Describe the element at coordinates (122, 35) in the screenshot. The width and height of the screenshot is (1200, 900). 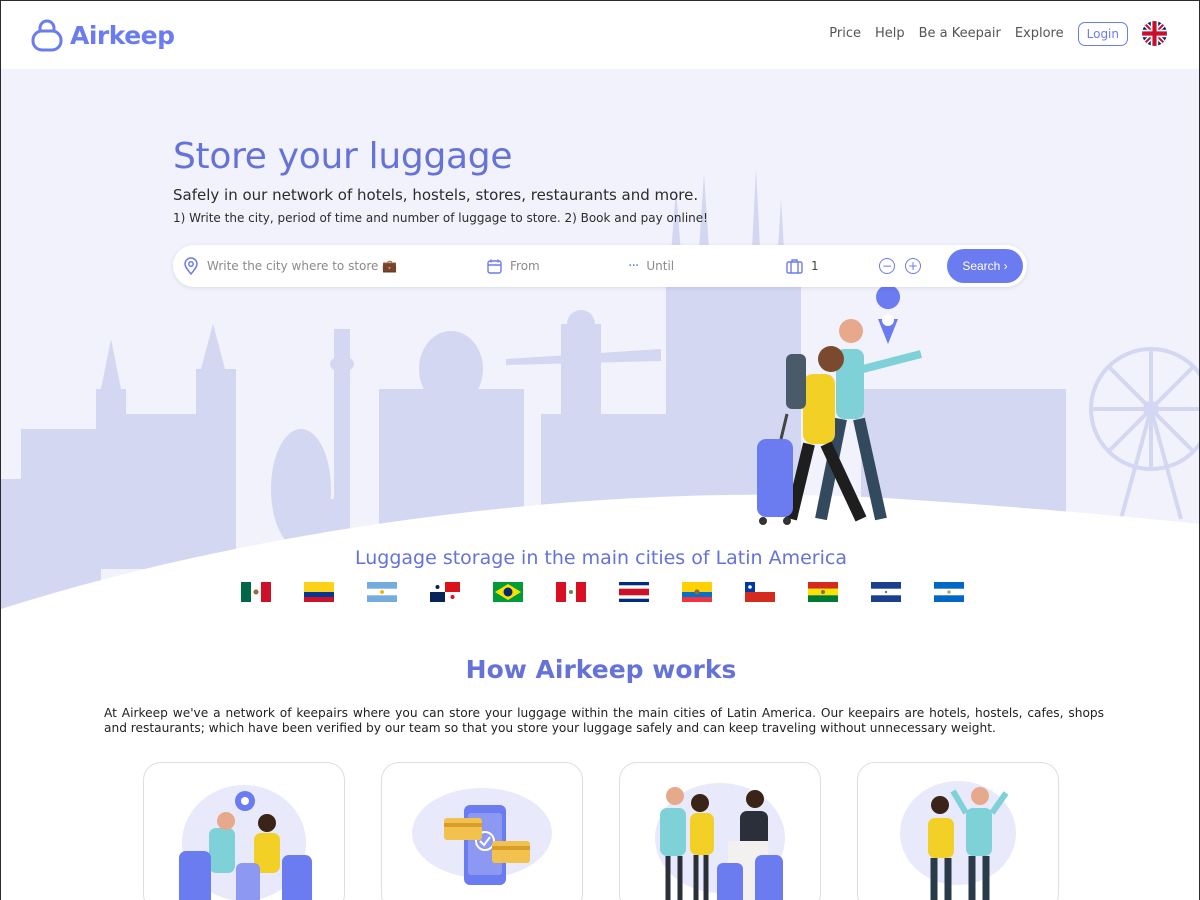
I see `logo-text: Airkeep` at that location.